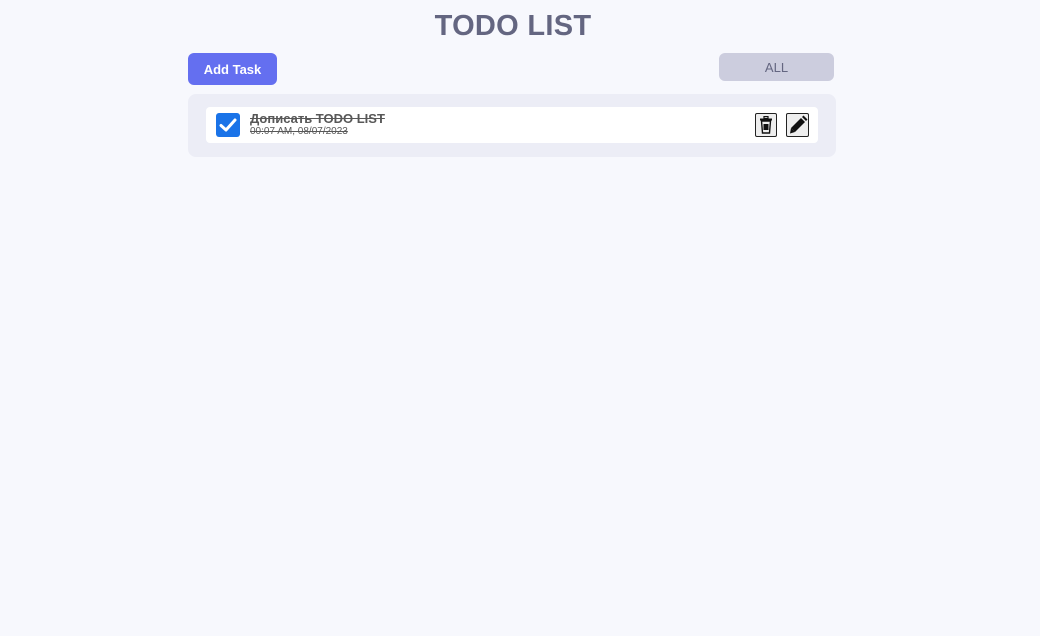  What do you see at coordinates (232, 69) in the screenshot?
I see `add-task-button: Add Task` at bounding box center [232, 69].